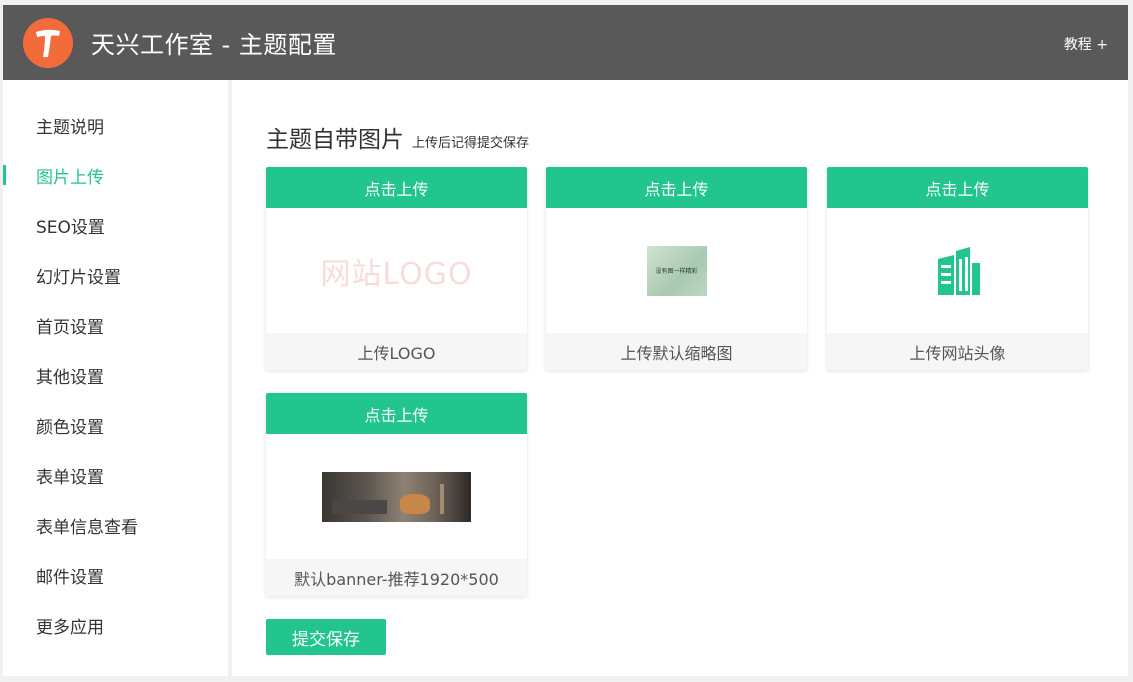 The height and width of the screenshot is (682, 1133). Describe the element at coordinates (115, 475) in the screenshot. I see `sidebar-item-form: 表单设置` at that location.